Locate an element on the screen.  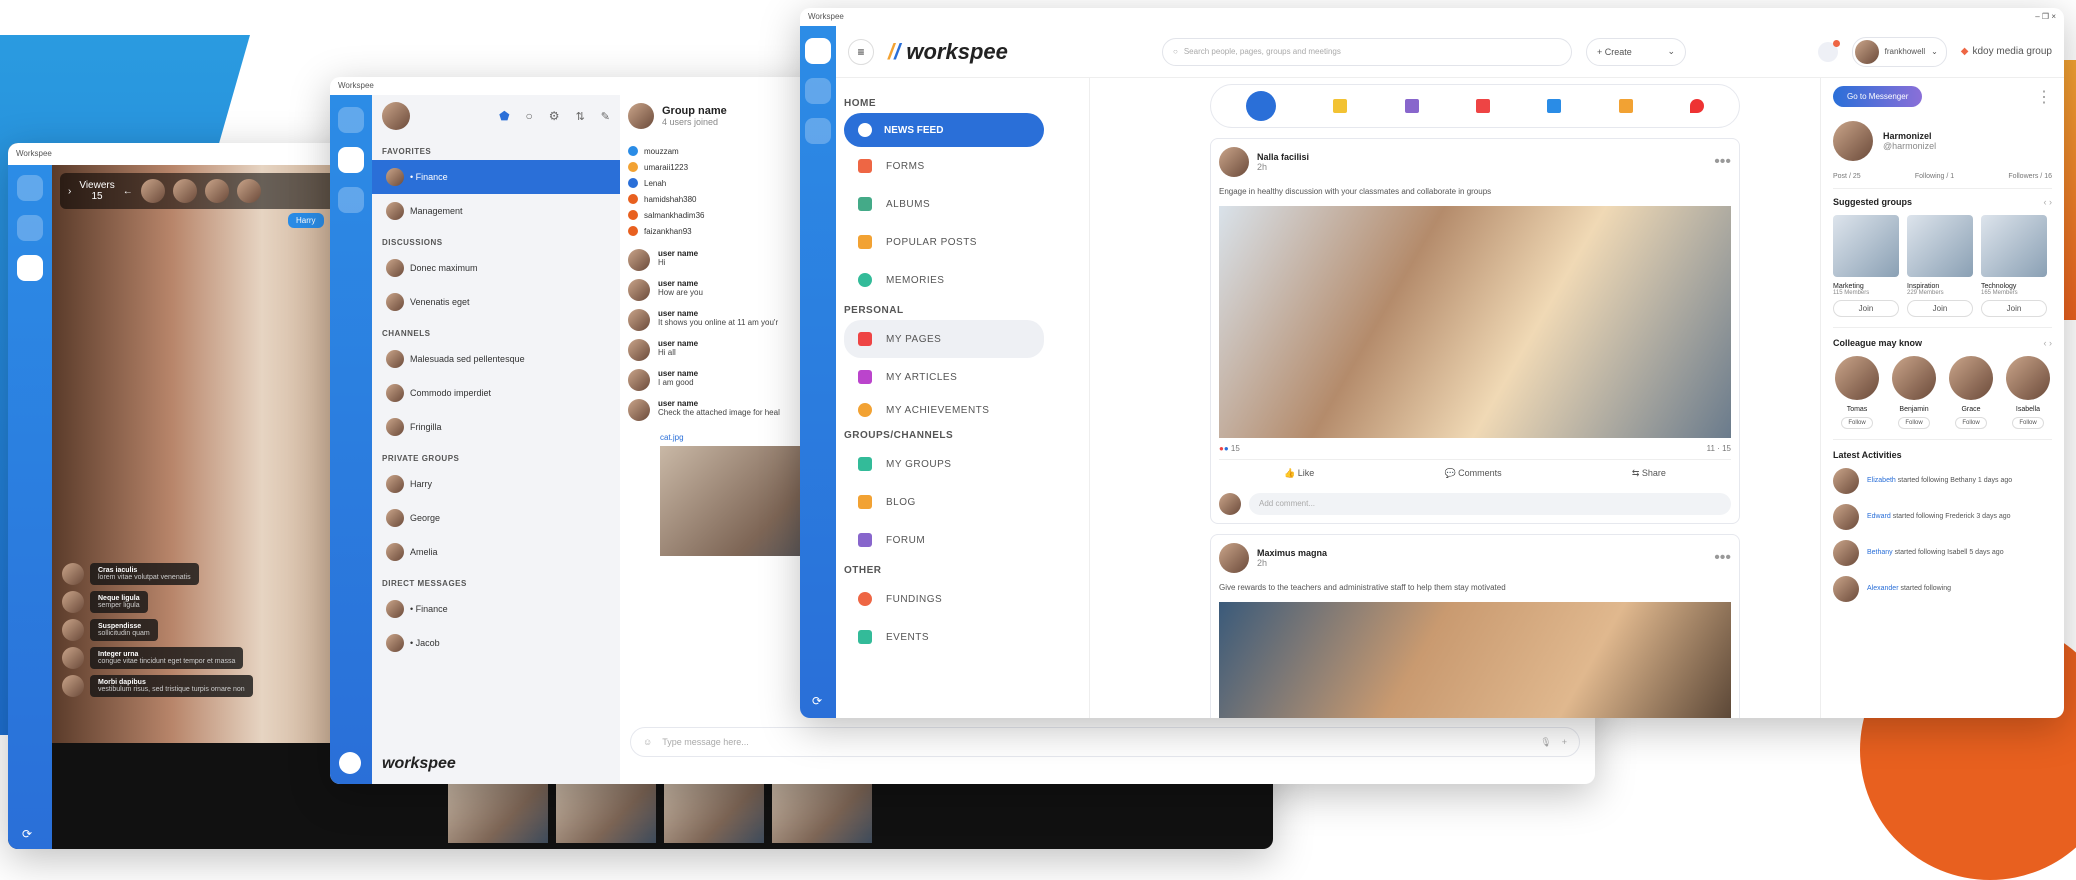
chat-list-item: Fringilla is located at coordinates (496, 427).